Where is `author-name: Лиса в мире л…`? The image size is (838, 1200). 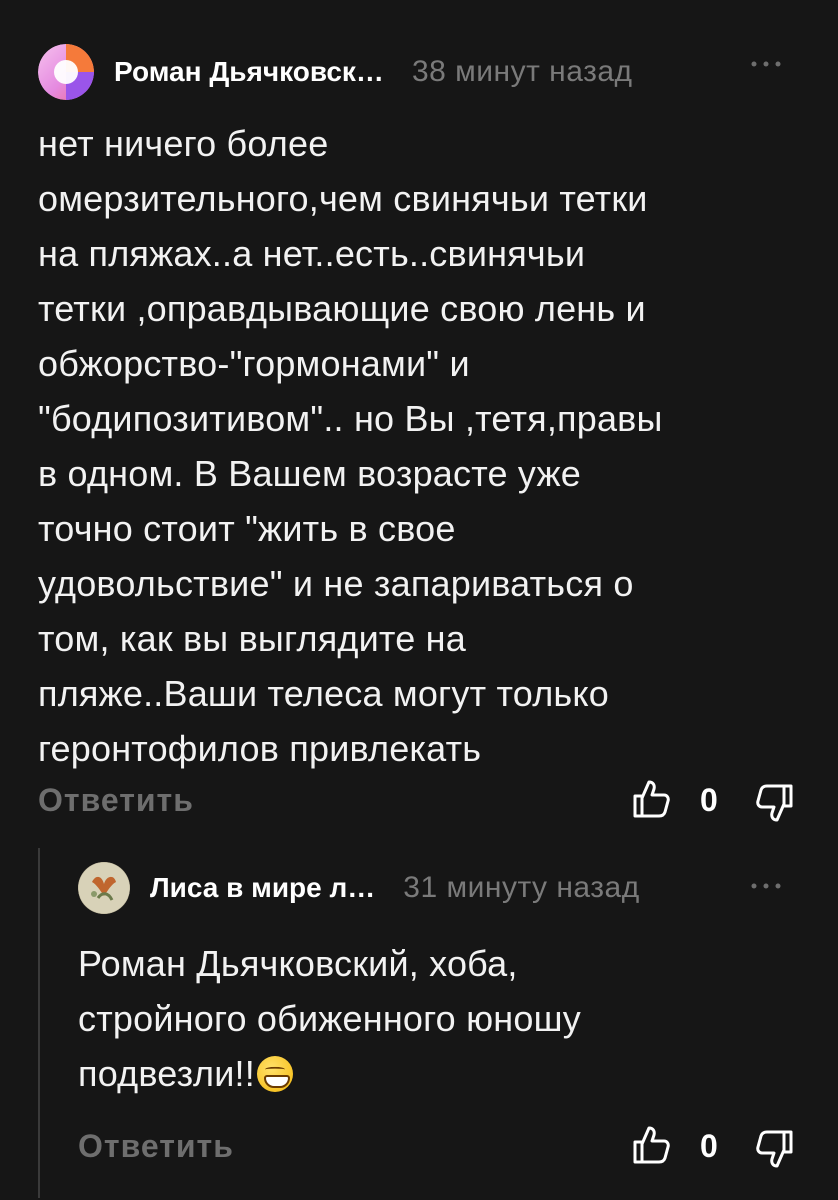
author-name: Лиса в мире л… is located at coordinates (262, 888).